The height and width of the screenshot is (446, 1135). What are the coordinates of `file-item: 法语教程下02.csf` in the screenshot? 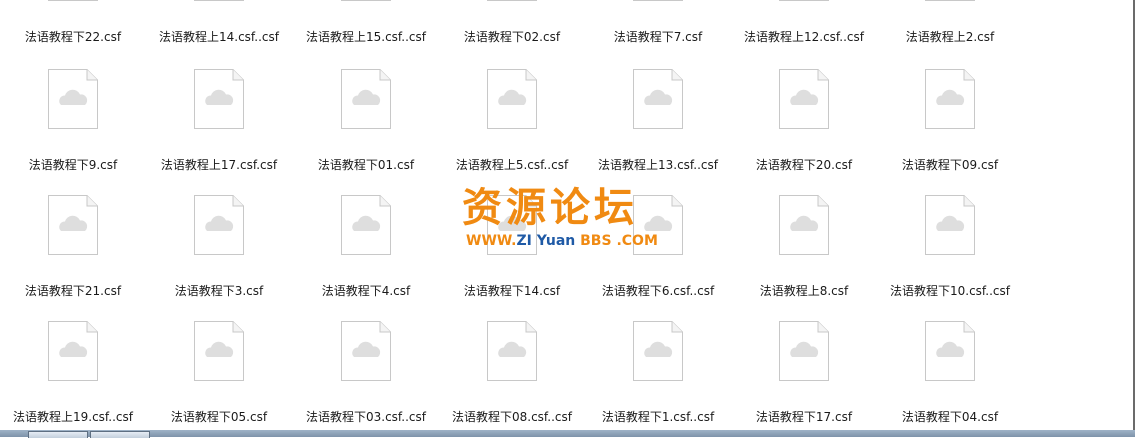 It's located at (512, 33).